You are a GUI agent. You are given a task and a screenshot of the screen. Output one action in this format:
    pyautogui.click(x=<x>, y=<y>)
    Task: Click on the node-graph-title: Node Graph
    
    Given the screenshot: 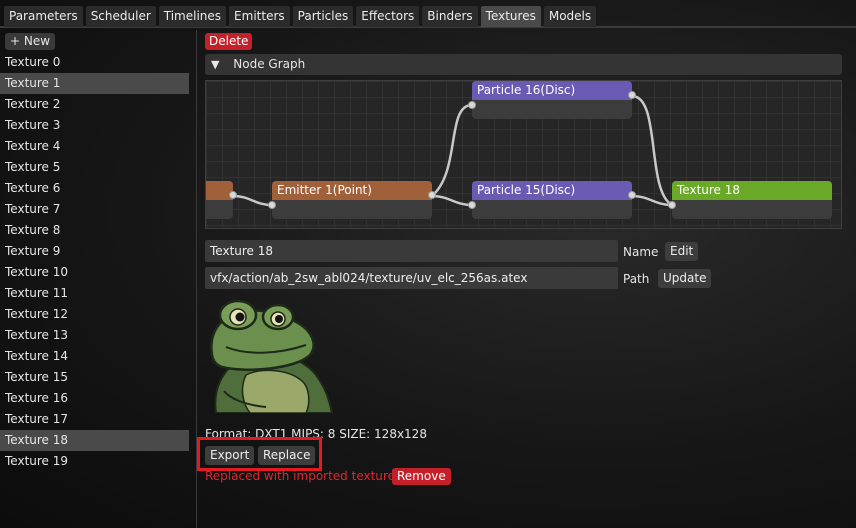 What is the action you would take?
    pyautogui.click(x=269, y=64)
    